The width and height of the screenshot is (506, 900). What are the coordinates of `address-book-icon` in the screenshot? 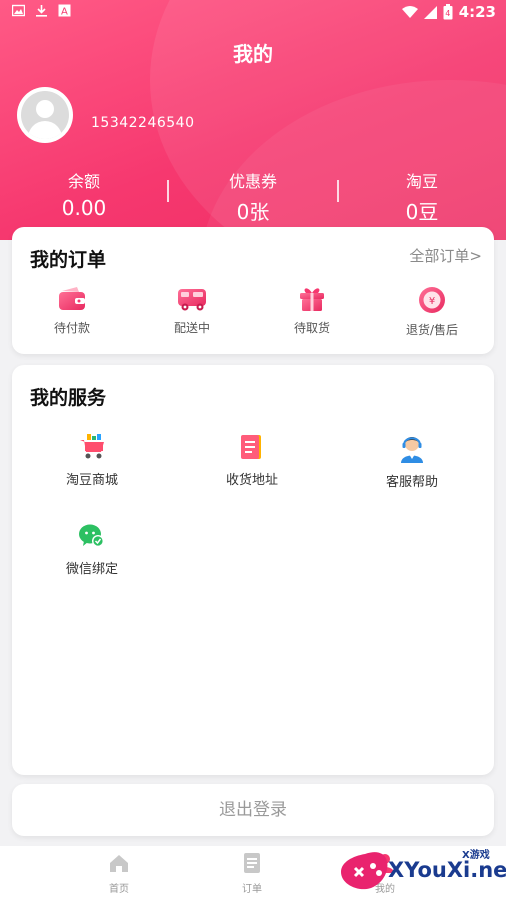 It's located at (251, 447).